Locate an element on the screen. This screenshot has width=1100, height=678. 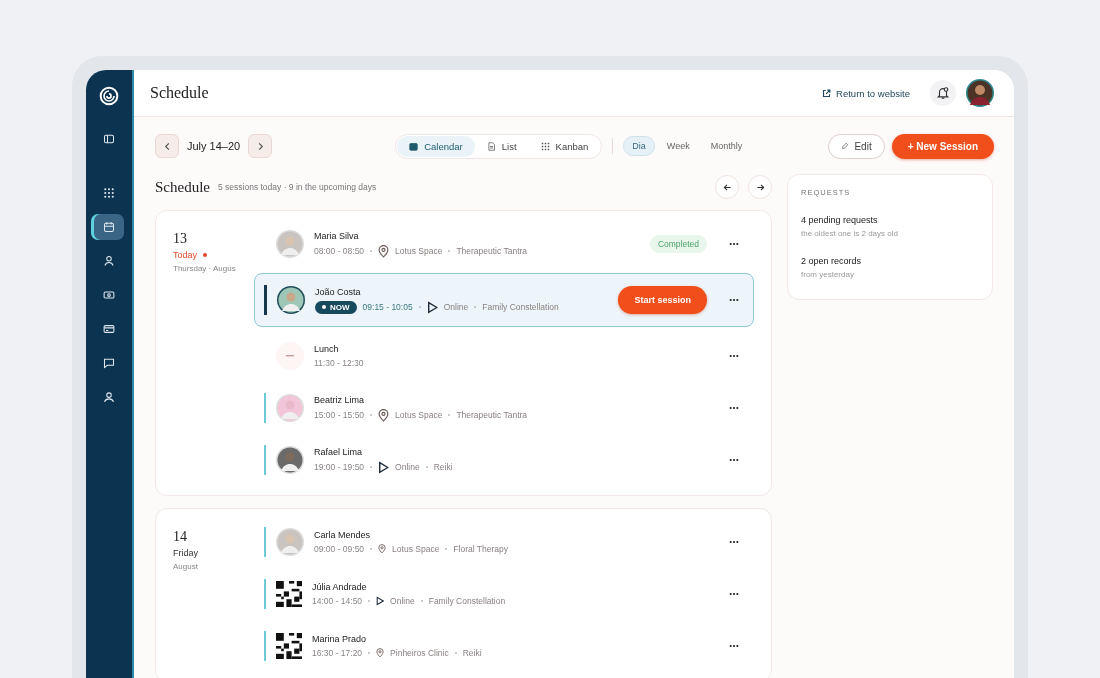
request-detail: the oldest one is 2 days old is located at coordinates (850, 233).